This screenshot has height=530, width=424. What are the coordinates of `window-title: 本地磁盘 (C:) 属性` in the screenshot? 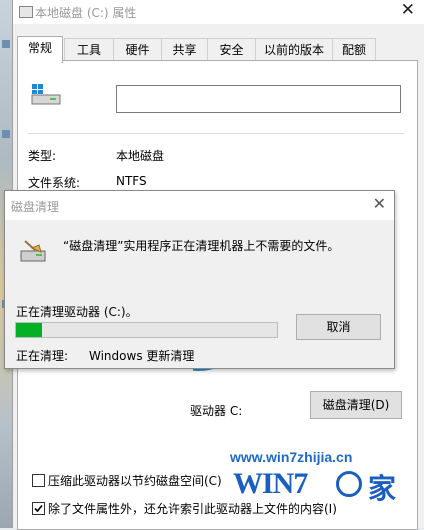 It's located at (86, 13).